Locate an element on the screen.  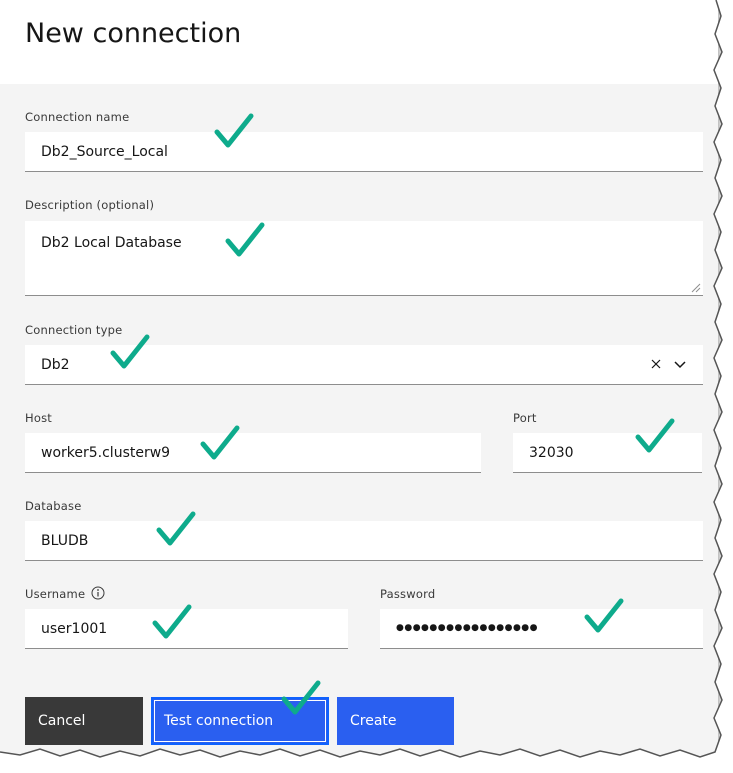
password-label: Password is located at coordinates (408, 594).